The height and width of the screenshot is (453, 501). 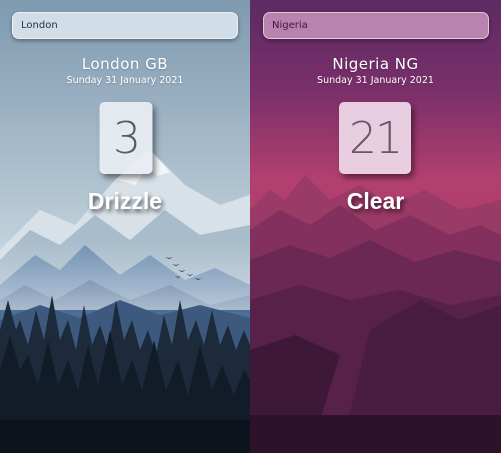 I want to click on temperature-card: 3, so click(x=126, y=138).